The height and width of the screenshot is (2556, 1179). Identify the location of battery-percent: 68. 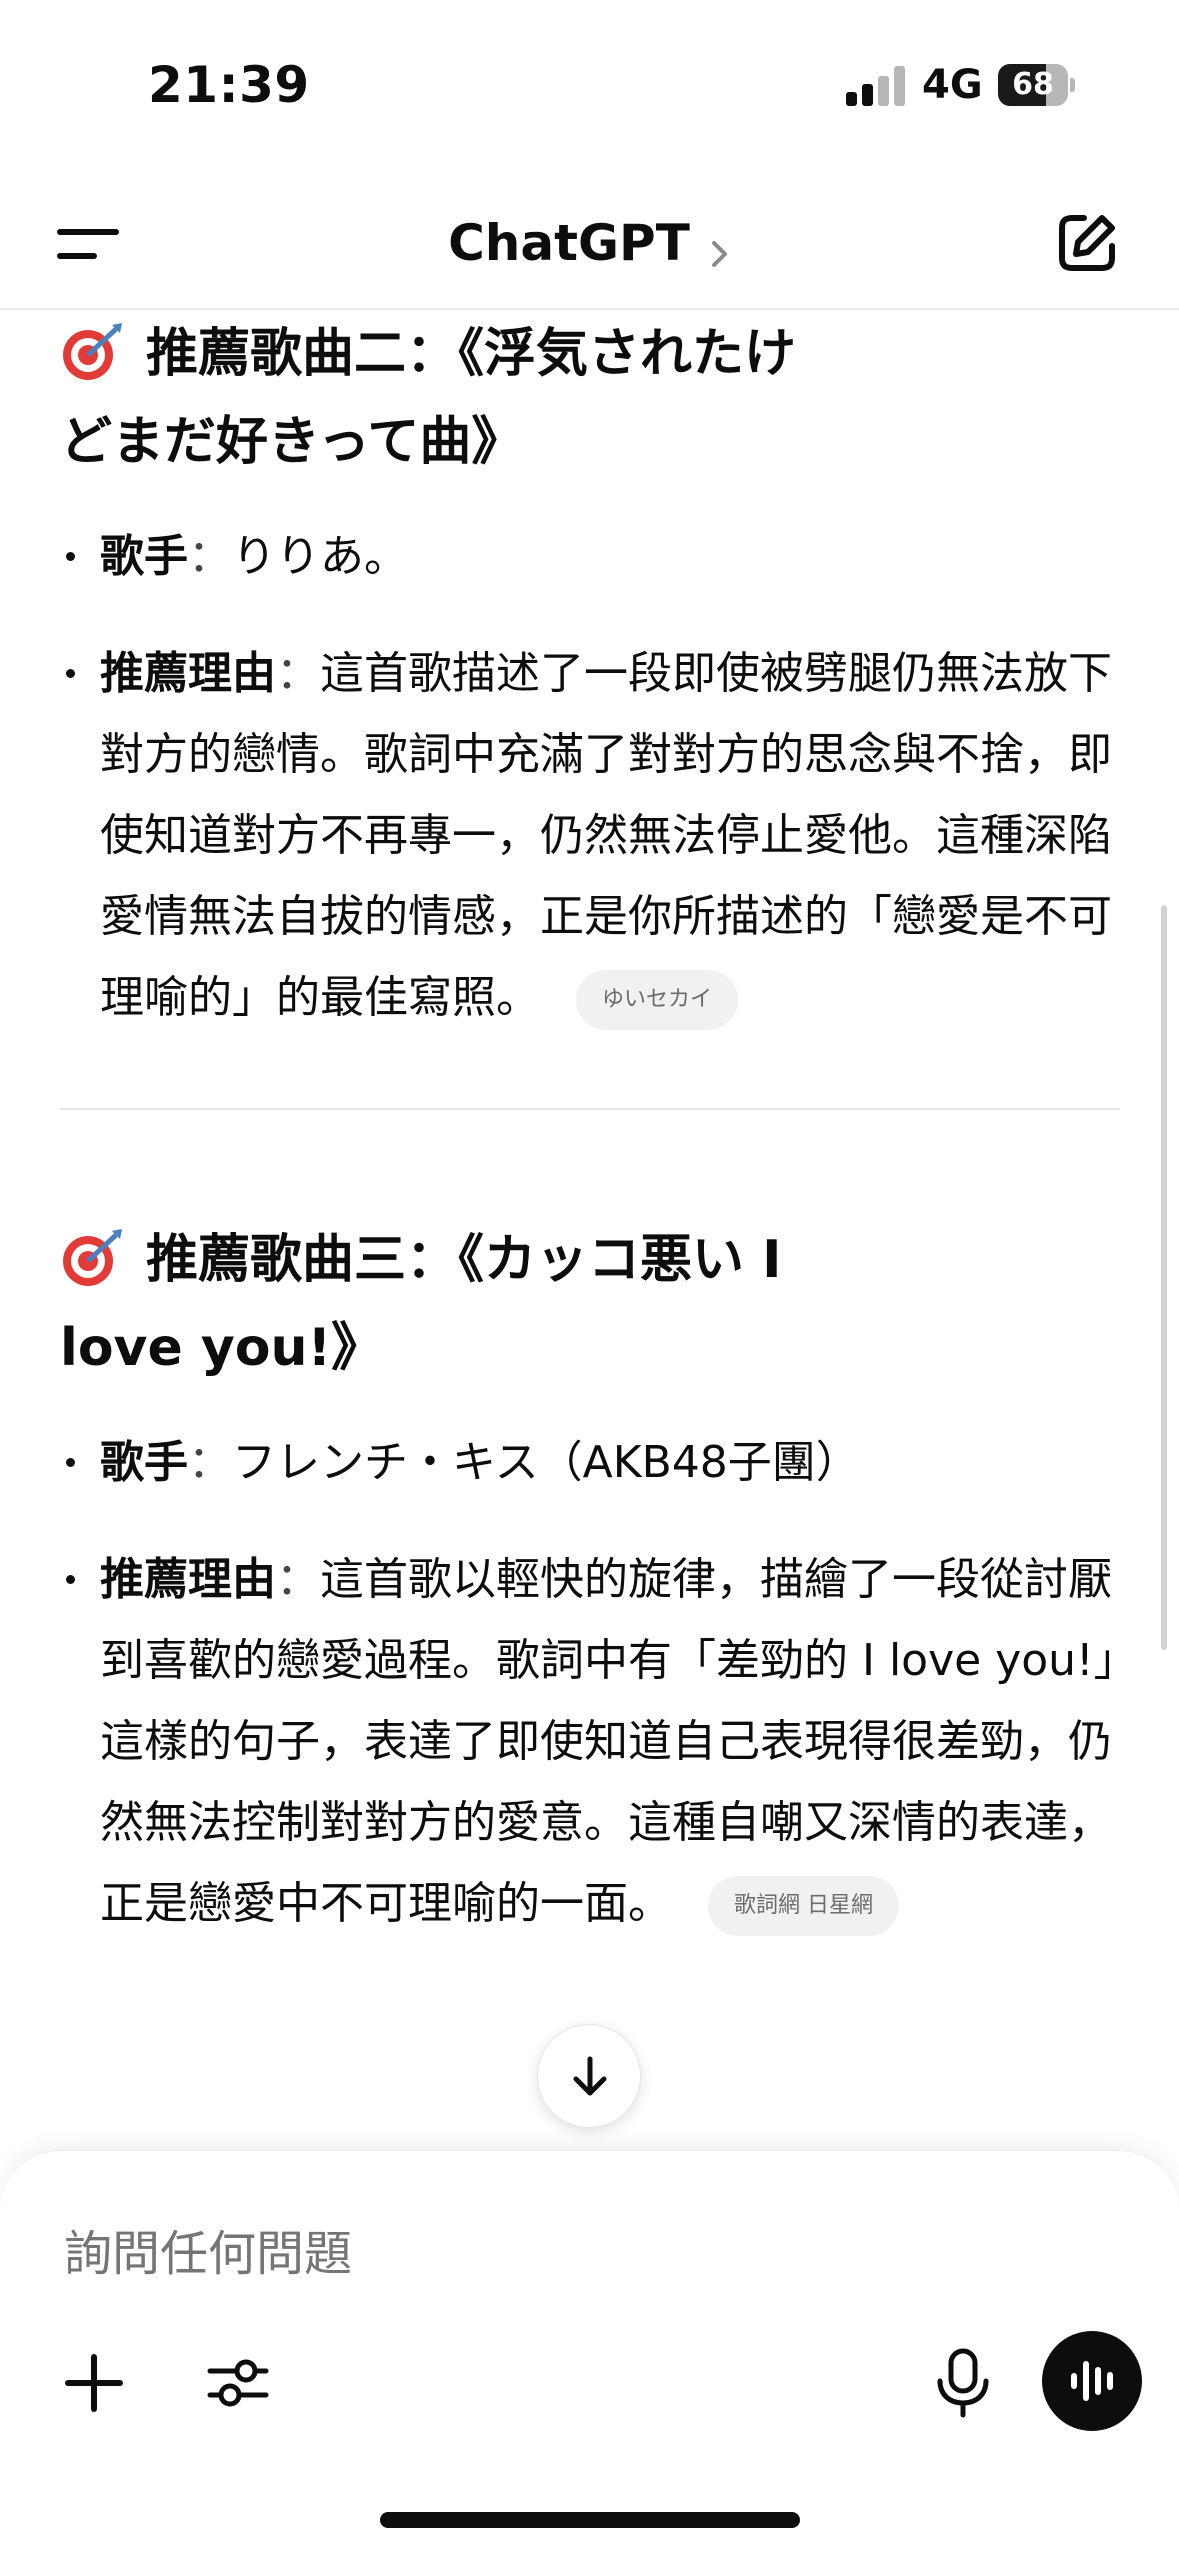
(1033, 84).